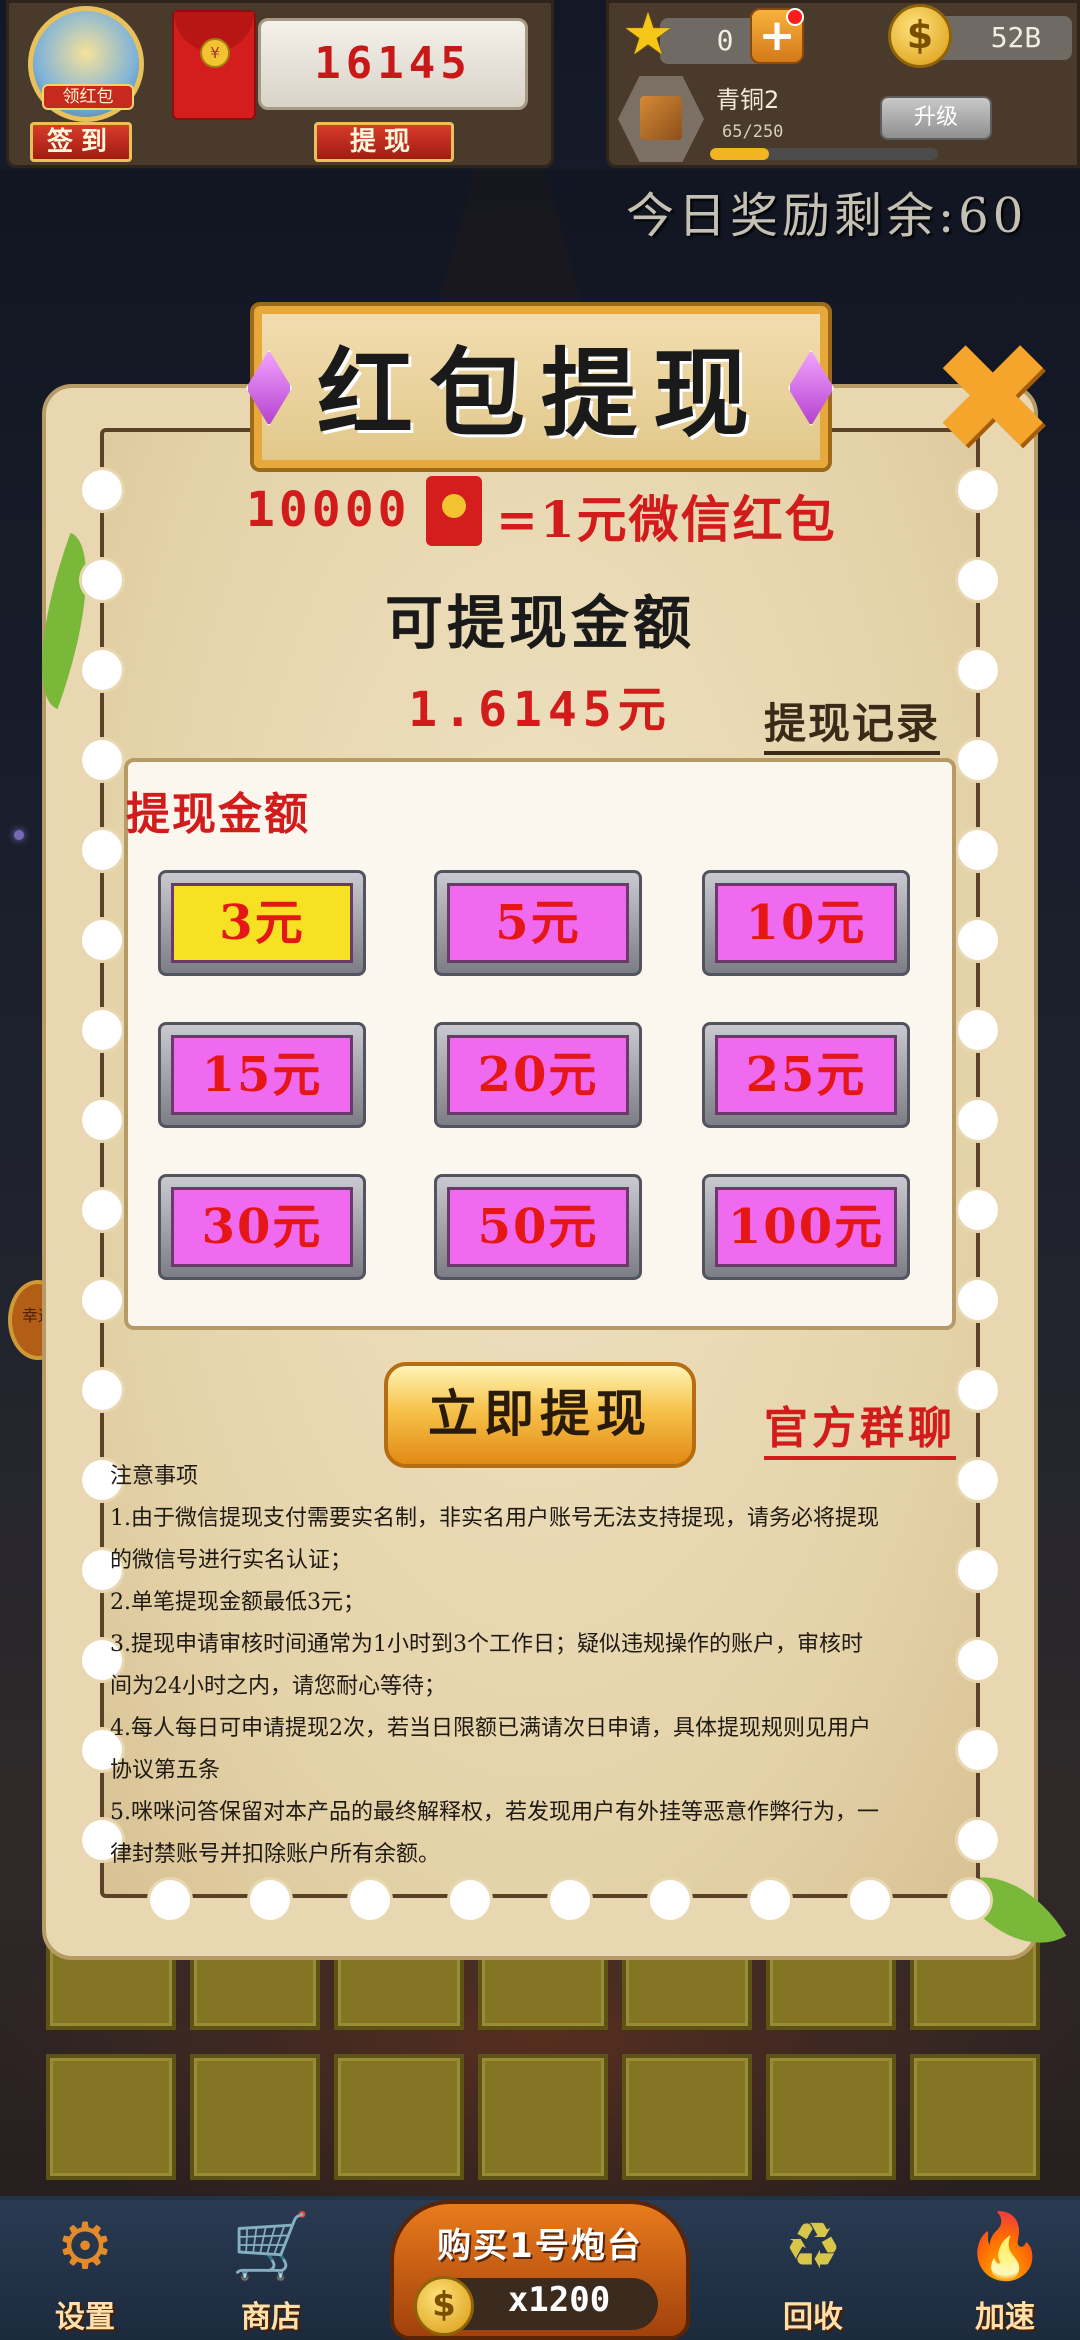  Describe the element at coordinates (454, 511) in the screenshot. I see `redpack-icon` at that location.